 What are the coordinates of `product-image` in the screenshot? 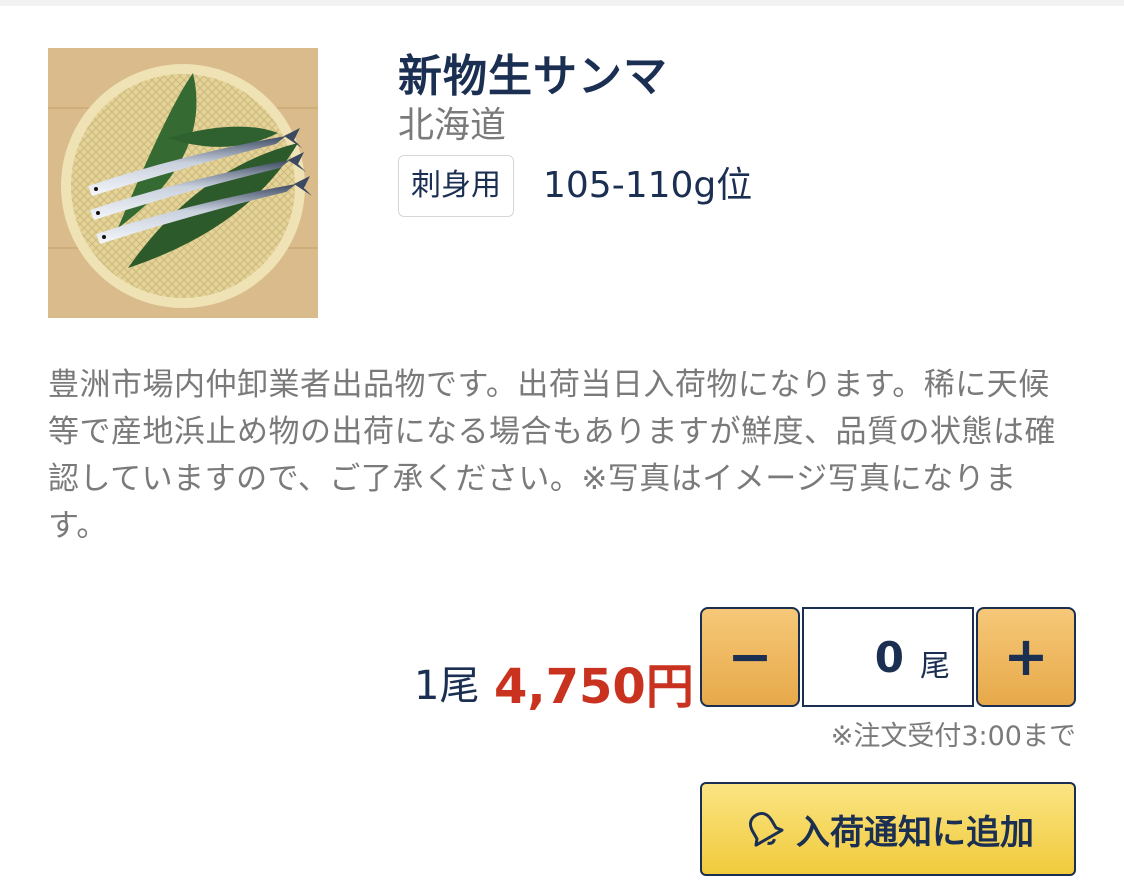 It's located at (183, 183).